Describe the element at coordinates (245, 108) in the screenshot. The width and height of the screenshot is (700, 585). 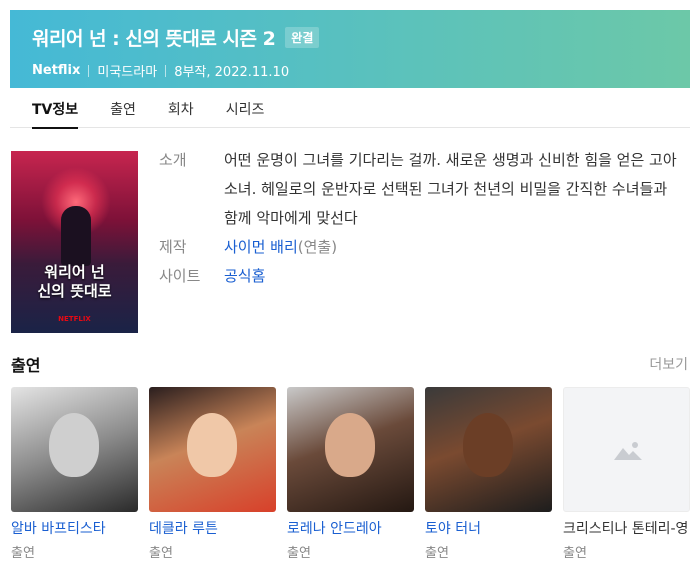
I see `tab-series: 시리즈` at that location.